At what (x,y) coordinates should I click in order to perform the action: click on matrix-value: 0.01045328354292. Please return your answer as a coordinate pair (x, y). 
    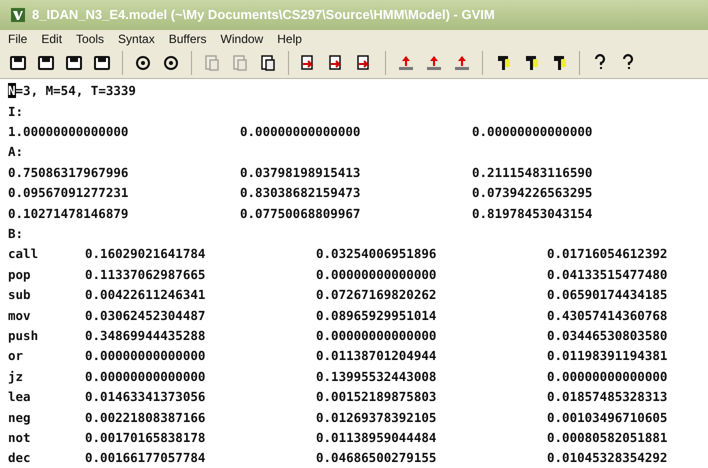
    Looking at the image, I should click on (607, 458).